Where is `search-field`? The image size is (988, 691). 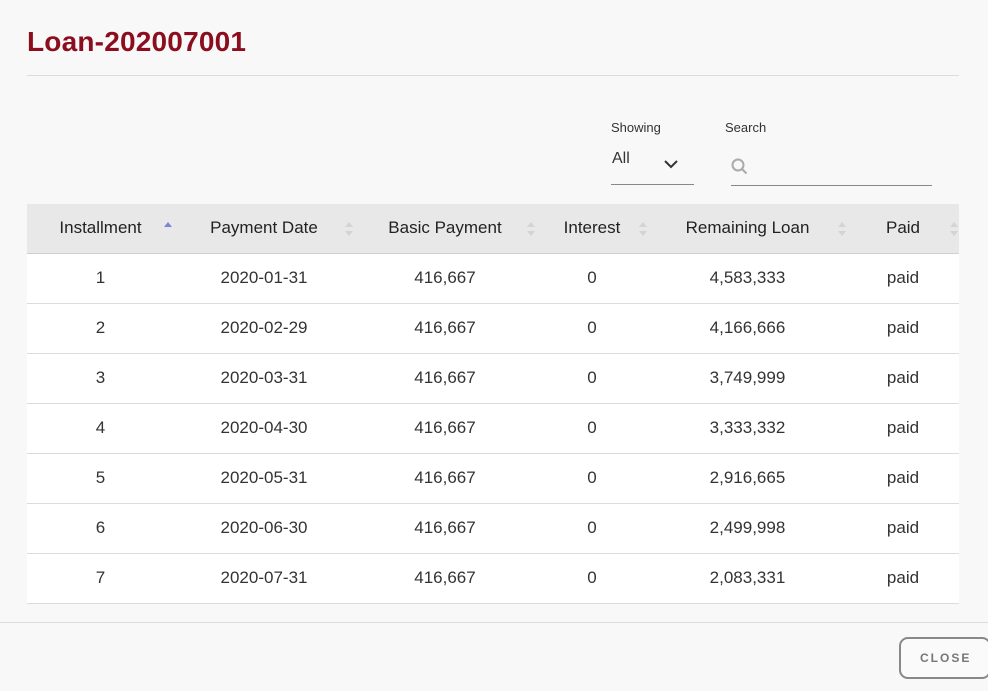
search-field is located at coordinates (831, 166).